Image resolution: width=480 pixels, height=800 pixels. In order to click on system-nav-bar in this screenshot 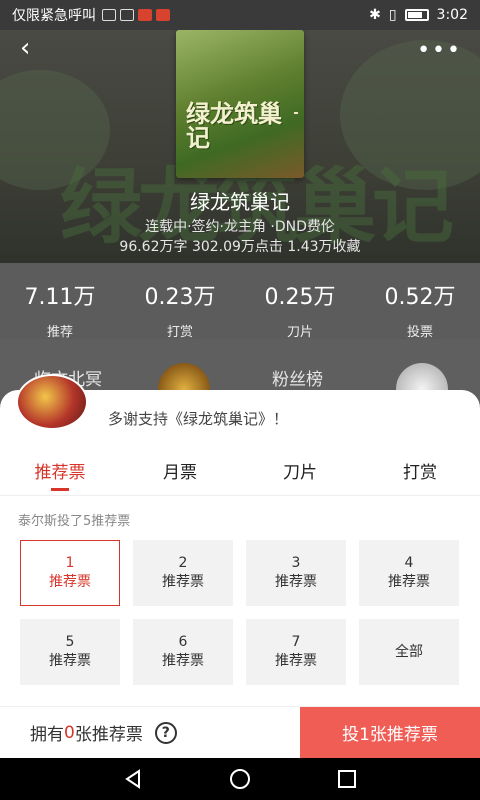, I will do `click(240, 779)`.